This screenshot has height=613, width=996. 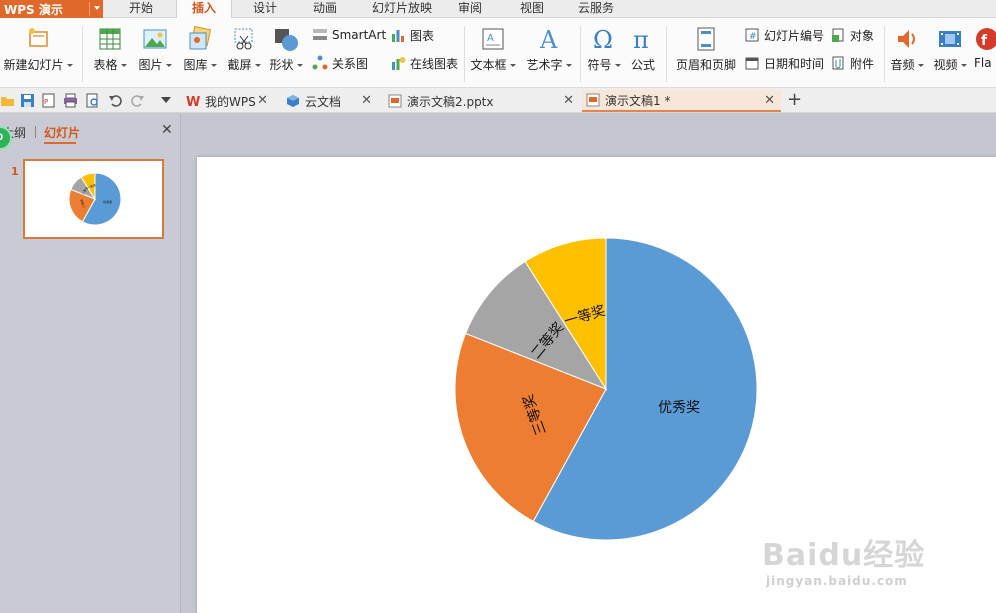 I want to click on textbox-button: A 文本框, so click(x=493, y=45).